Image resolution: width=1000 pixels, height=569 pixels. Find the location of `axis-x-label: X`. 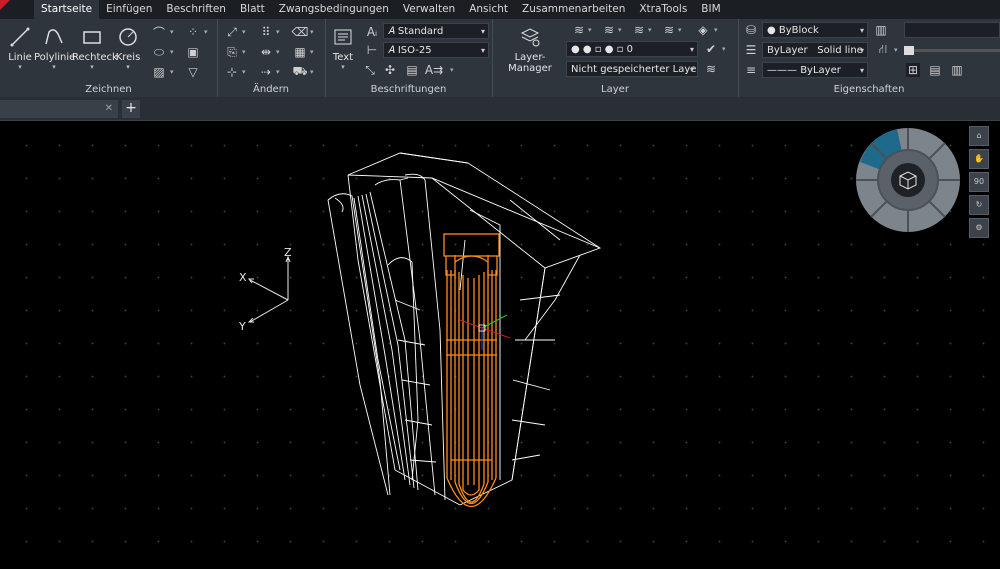

axis-x-label: X is located at coordinates (243, 277).